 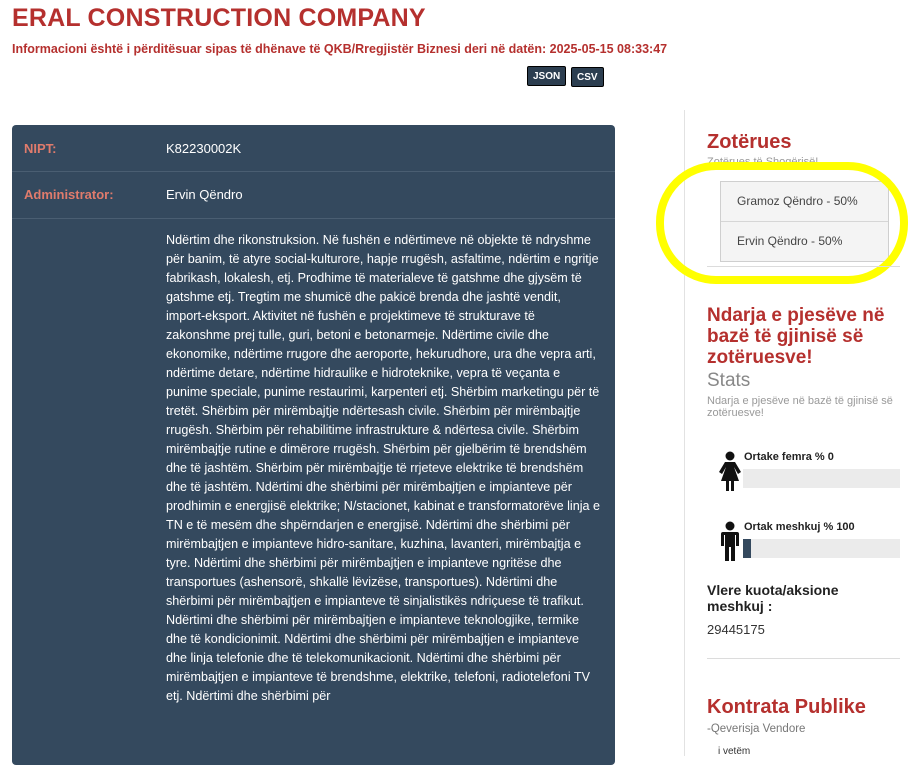 I want to click on administrator-label: Administrator:, so click(x=69, y=194).